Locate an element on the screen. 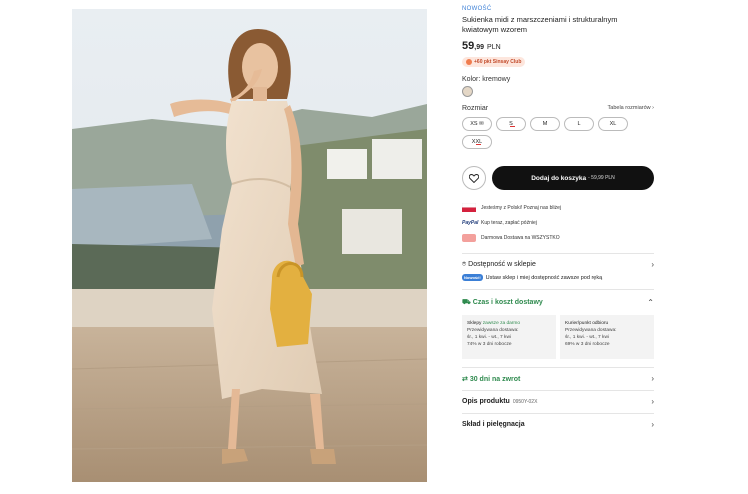  description-row: Opis produktu 0950Y-02X › is located at coordinates (558, 399).